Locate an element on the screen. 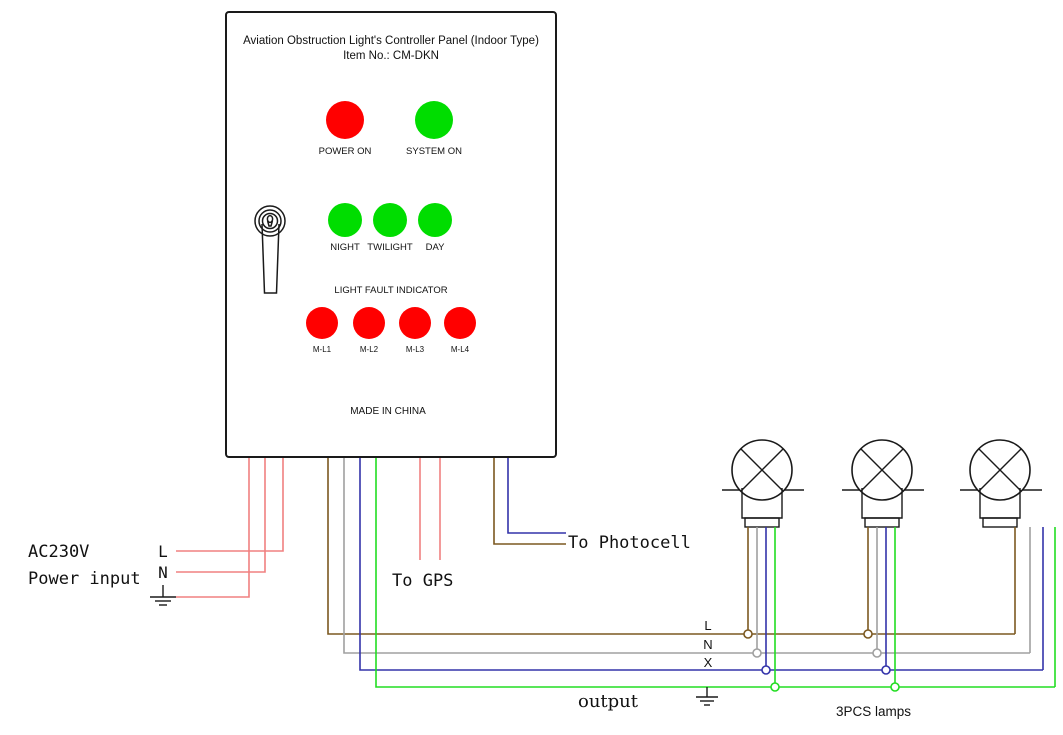 The height and width of the screenshot is (735, 1063). bus-label-X: X is located at coordinates (708, 662).